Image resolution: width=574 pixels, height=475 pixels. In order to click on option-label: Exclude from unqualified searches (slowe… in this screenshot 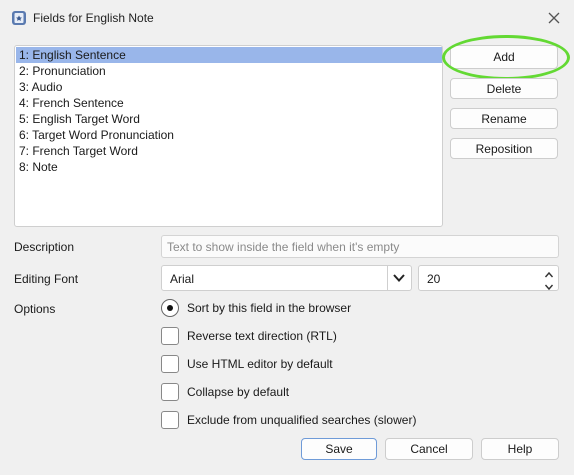, I will do `click(302, 420)`.